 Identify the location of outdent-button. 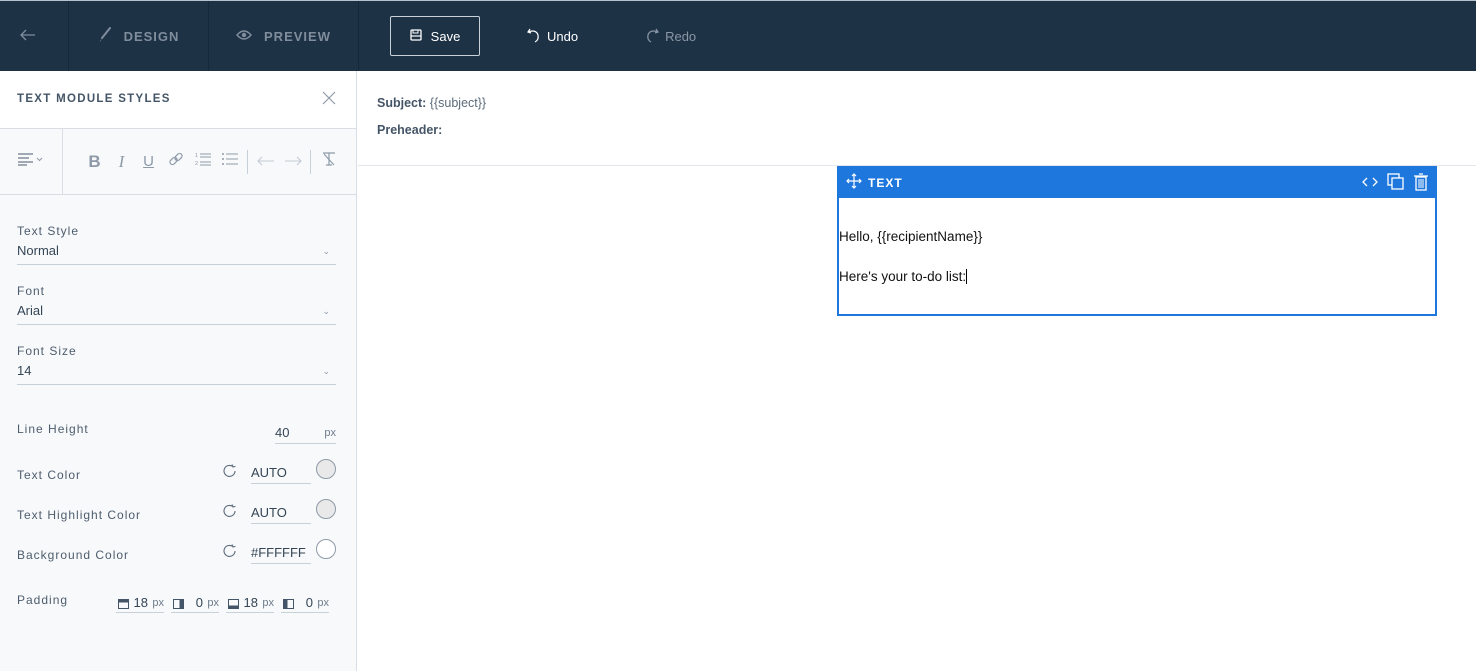
(265, 162).